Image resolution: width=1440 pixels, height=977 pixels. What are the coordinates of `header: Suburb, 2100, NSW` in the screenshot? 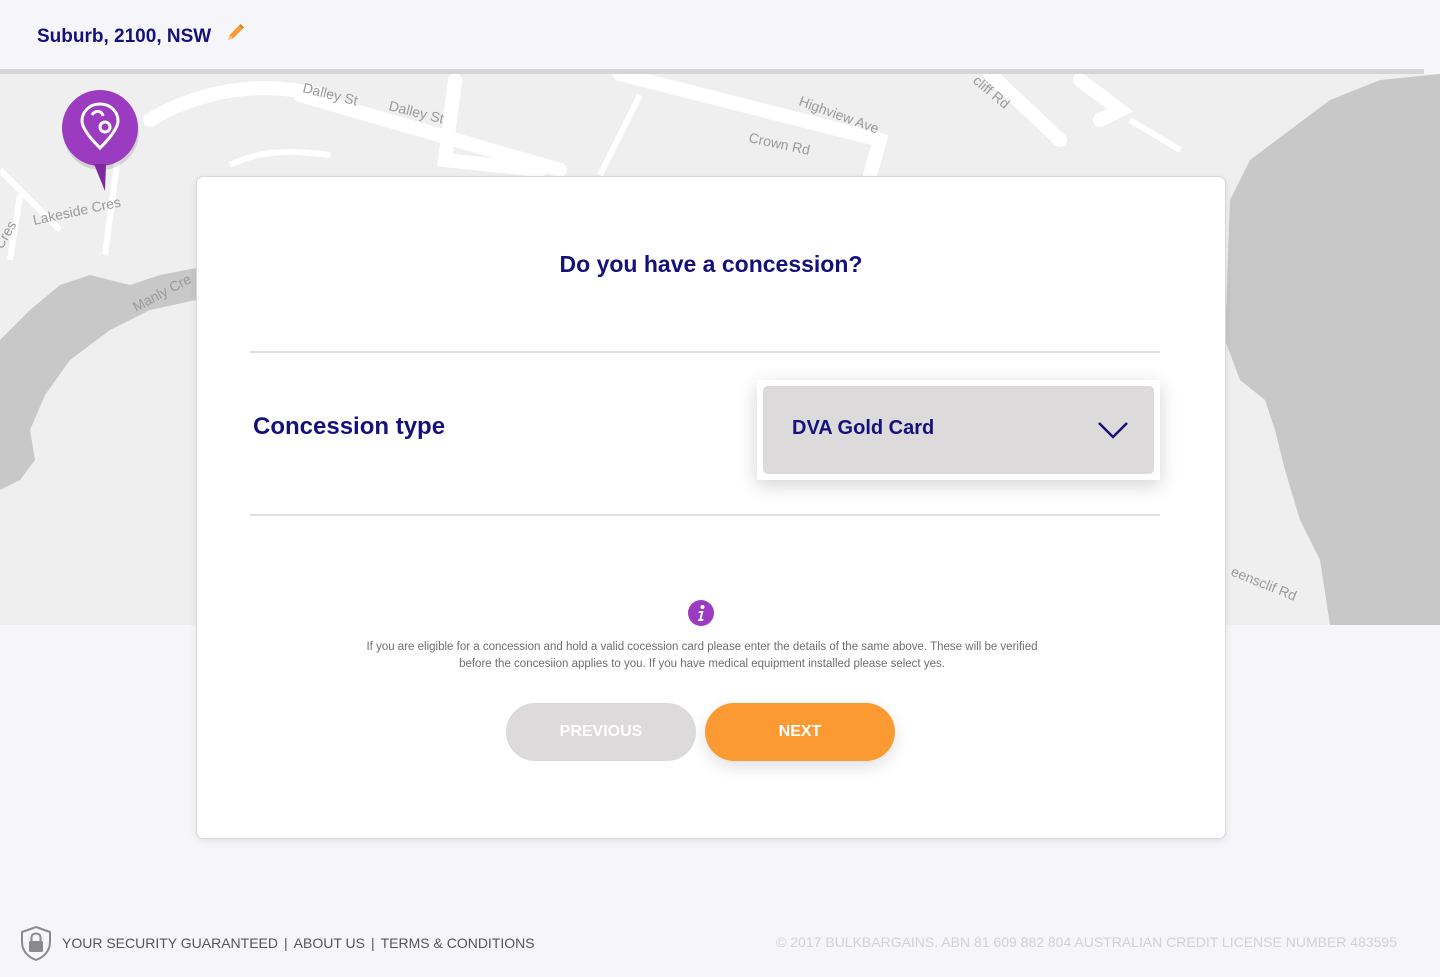 It's located at (720, 35).